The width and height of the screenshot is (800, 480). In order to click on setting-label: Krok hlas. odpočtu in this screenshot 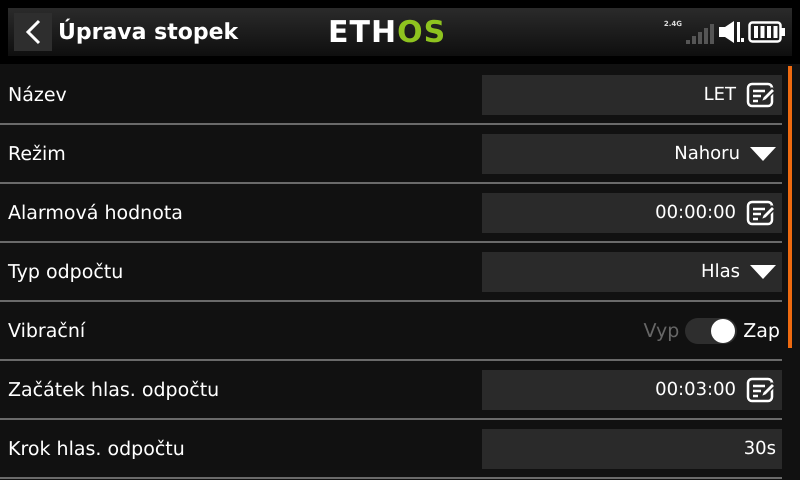, I will do `click(96, 449)`.